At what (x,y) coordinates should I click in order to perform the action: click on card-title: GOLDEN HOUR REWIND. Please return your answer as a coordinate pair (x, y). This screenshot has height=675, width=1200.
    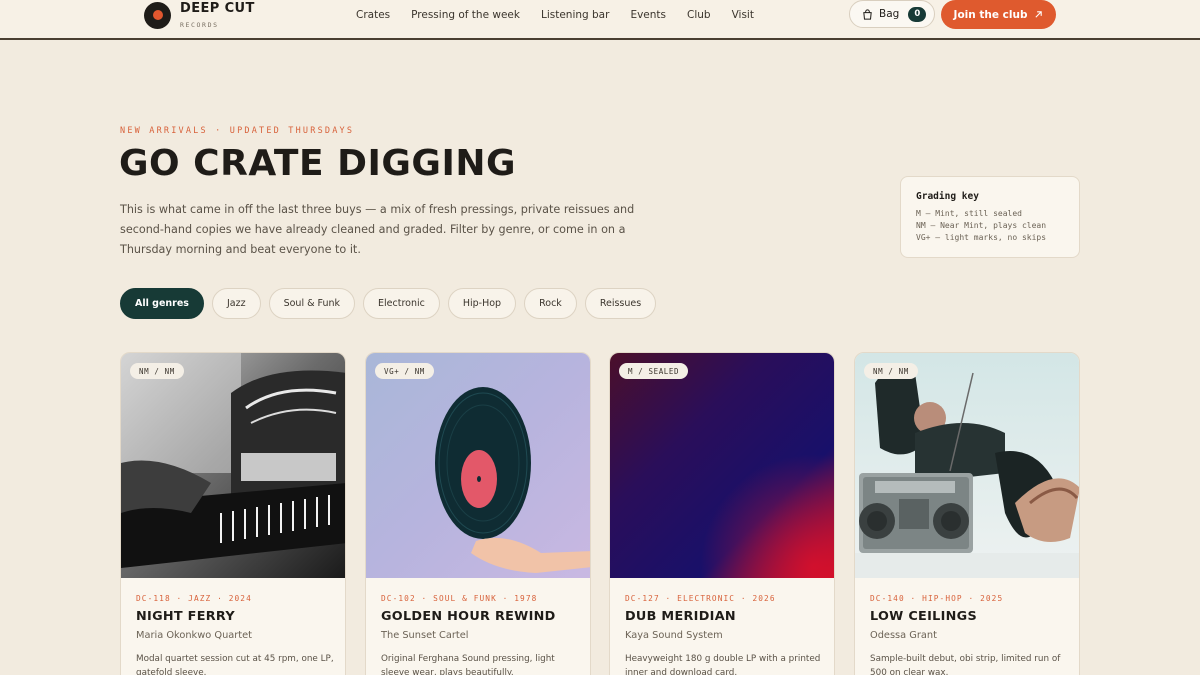
    Looking at the image, I should click on (468, 616).